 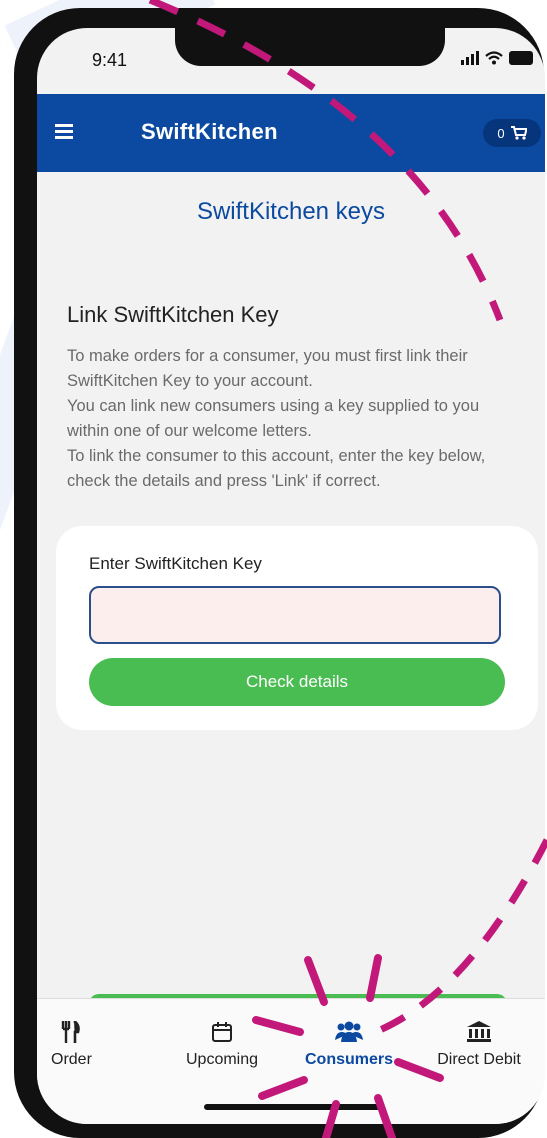 I want to click on wifi-icon, so click(x=494, y=58).